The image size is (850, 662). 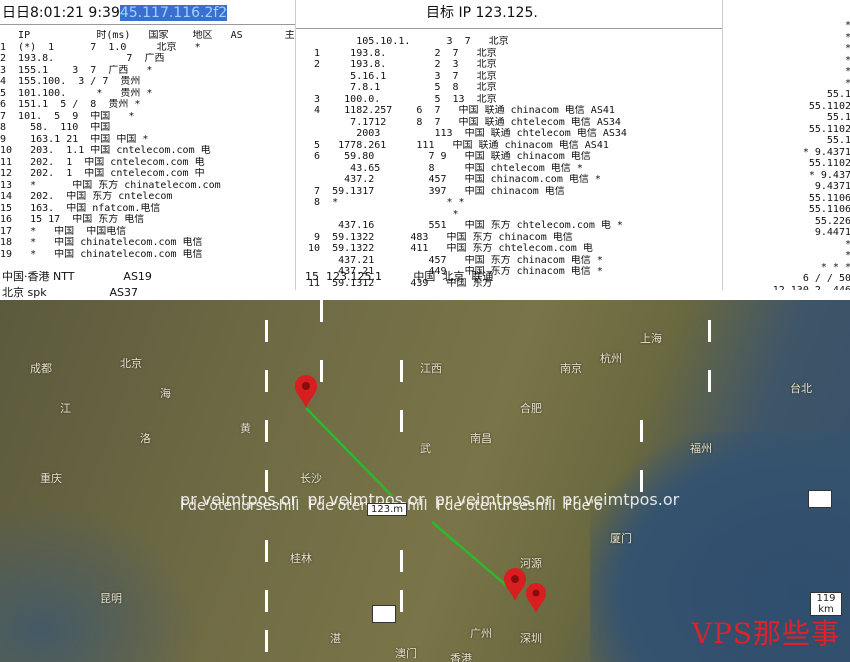 I want to click on hop-row: 18 * 中国 chinatelecom.com 电信, so click(x=101, y=242).